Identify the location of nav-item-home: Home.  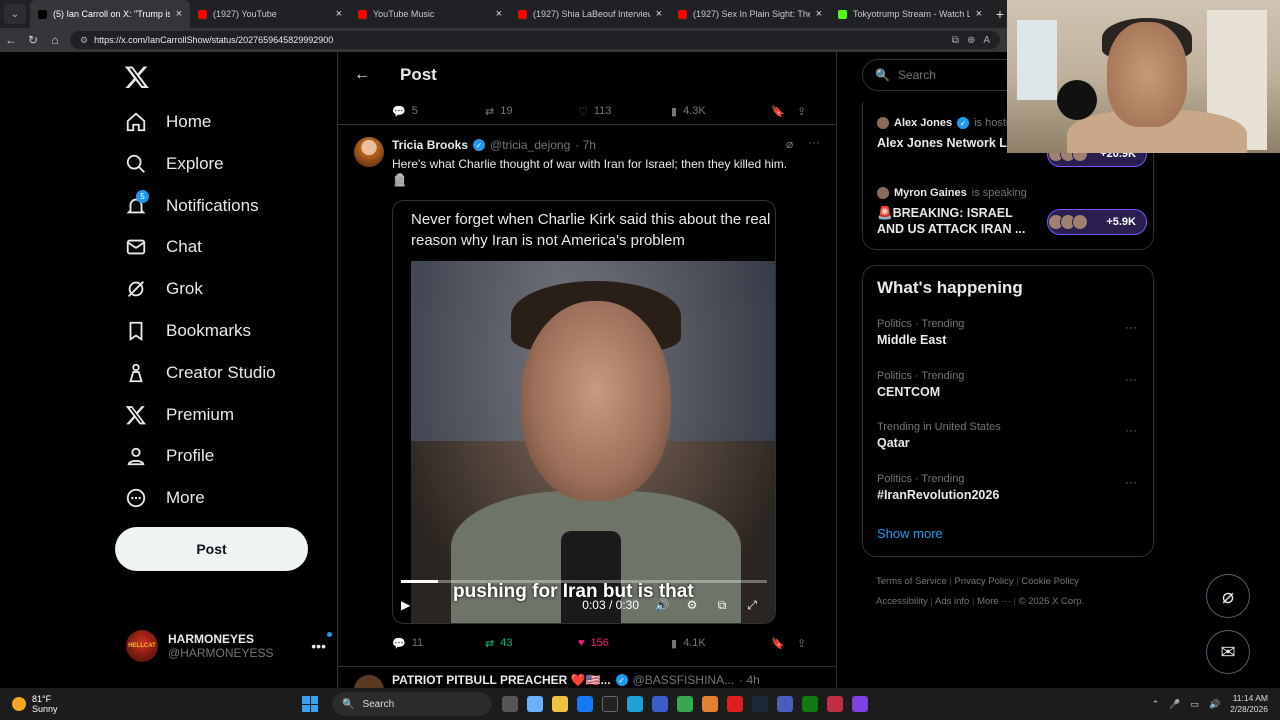
(167, 122).